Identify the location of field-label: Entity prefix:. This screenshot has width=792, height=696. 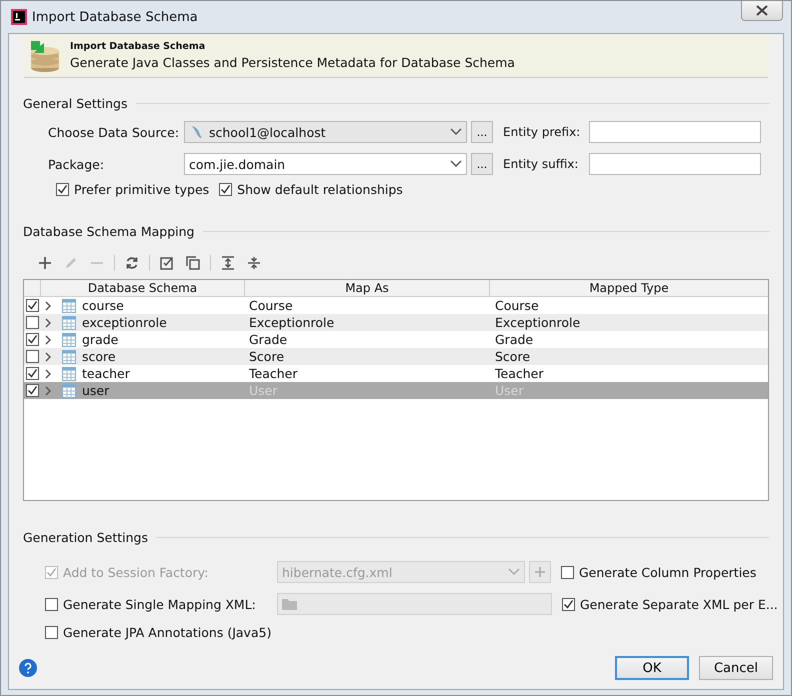
(542, 132).